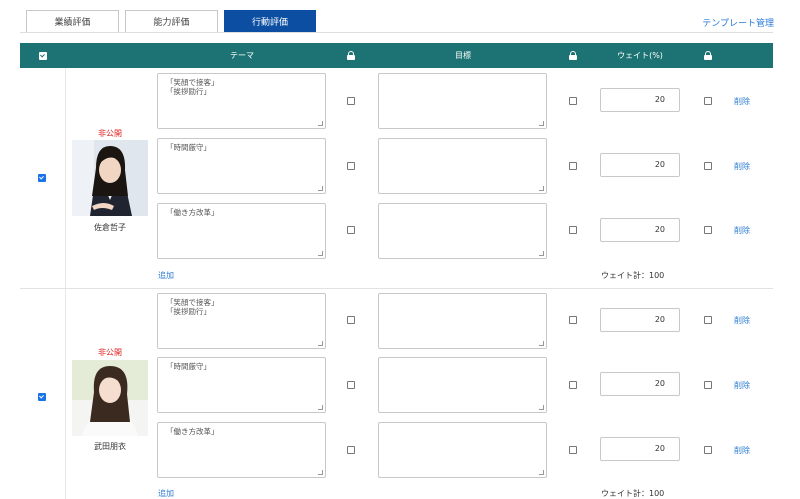  Describe the element at coordinates (110, 446) in the screenshot. I see `employee-name: 武田朋衣` at that location.